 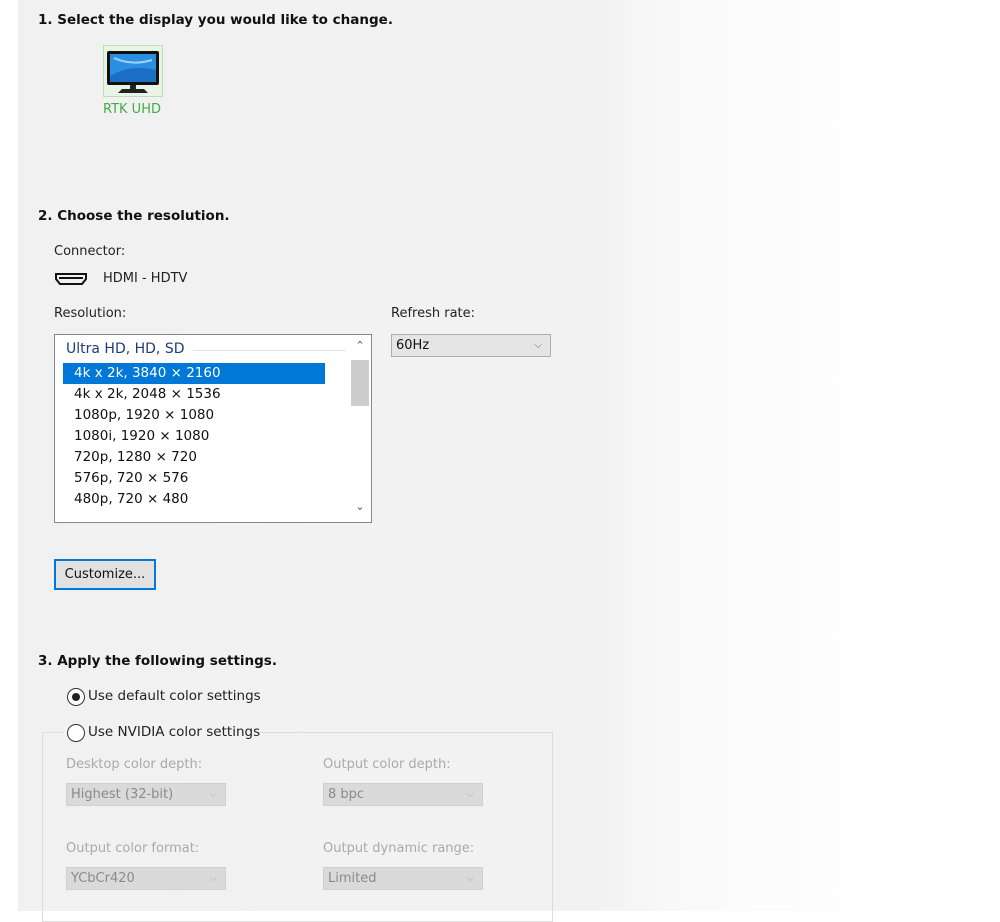 I want to click on output-depth-label: Output color depth:, so click(x=387, y=764).